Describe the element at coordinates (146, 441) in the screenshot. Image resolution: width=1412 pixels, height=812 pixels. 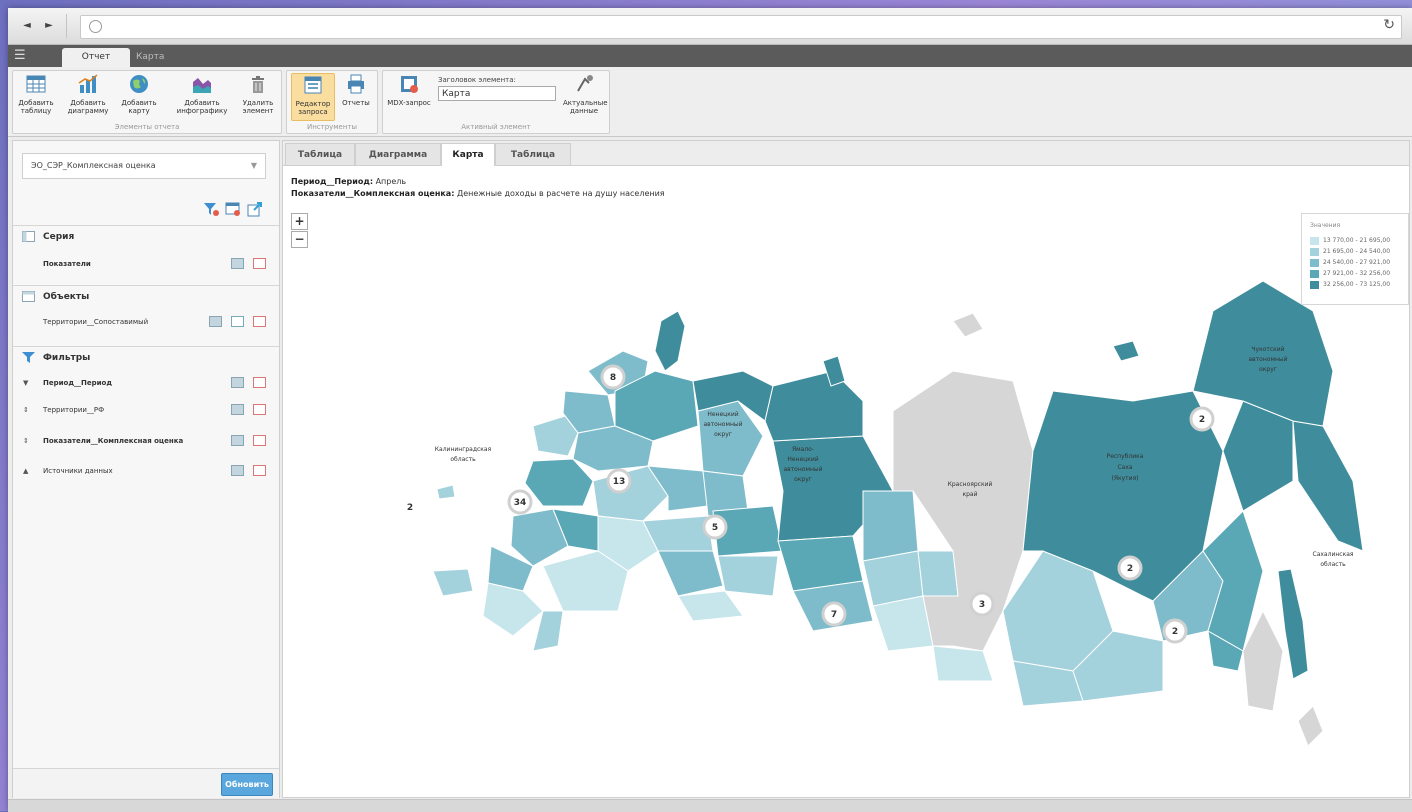
I see `filter-item: ⇕ Показатели__Комплексная оценка` at that location.